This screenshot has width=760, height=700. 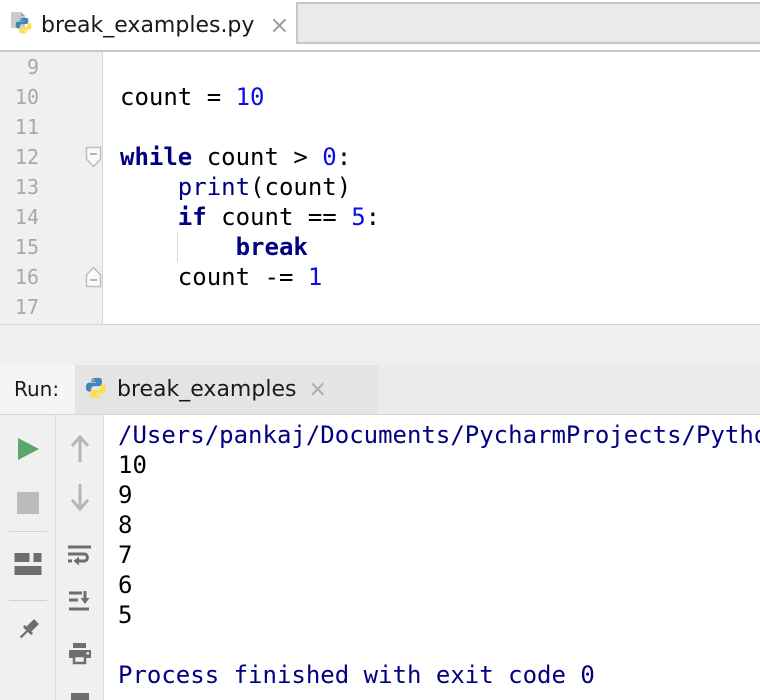 What do you see at coordinates (125, 555) in the screenshot?
I see `console-line: 7` at bounding box center [125, 555].